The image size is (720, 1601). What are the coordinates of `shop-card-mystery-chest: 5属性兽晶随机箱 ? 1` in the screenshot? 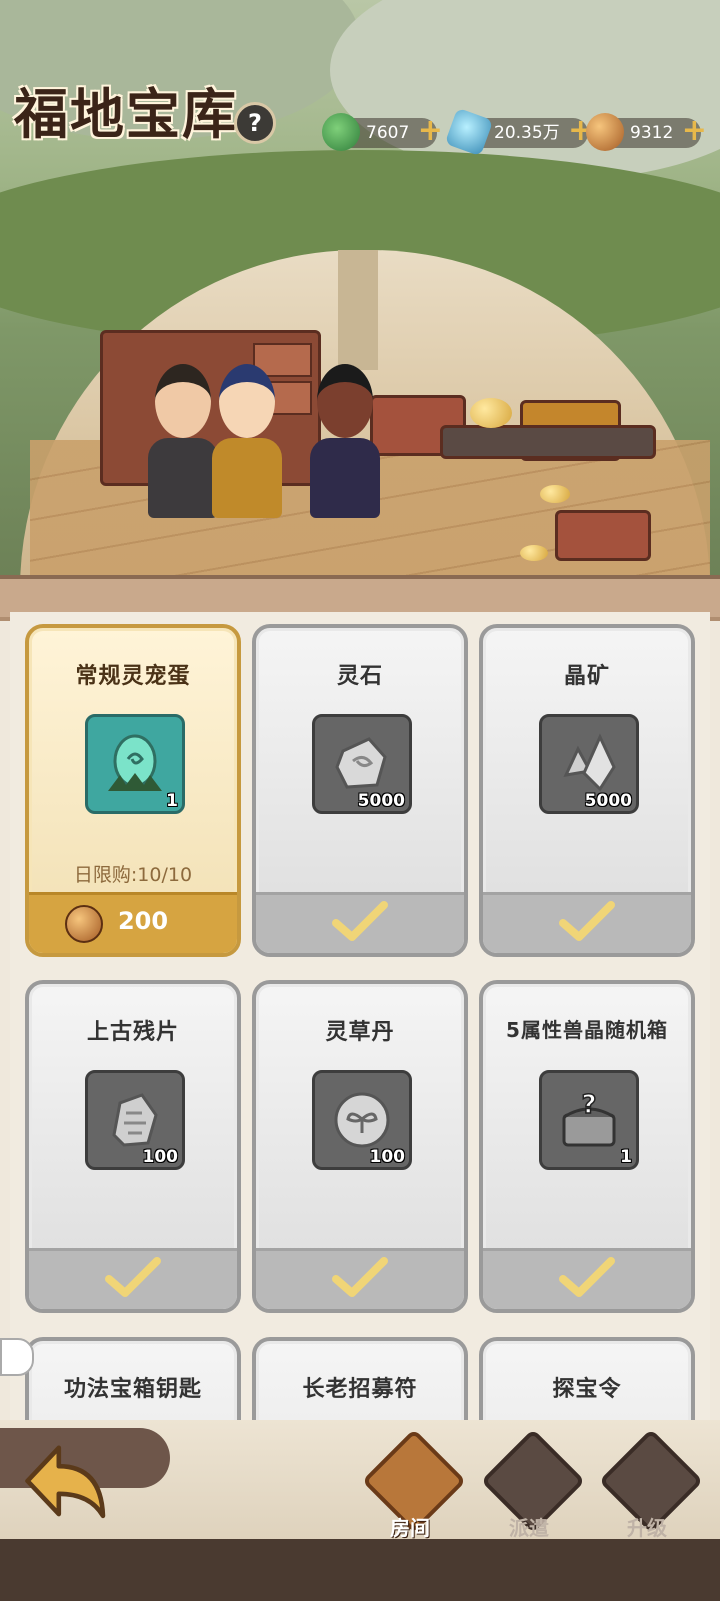 It's located at (587, 1146).